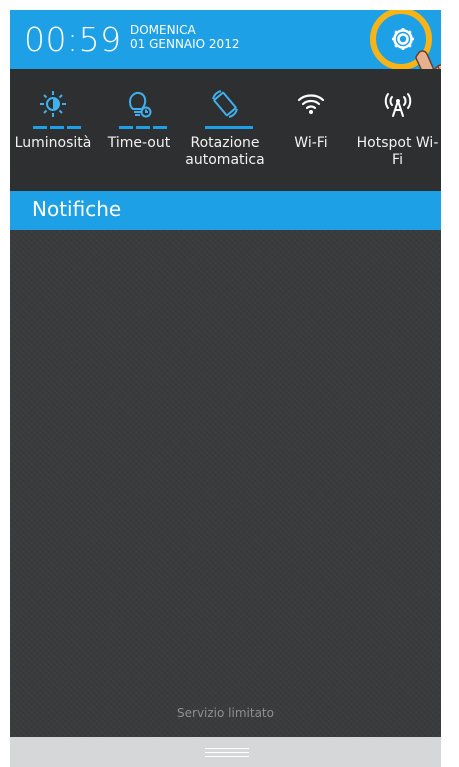  What do you see at coordinates (397, 105) in the screenshot?
I see `hotspot-icon` at bounding box center [397, 105].